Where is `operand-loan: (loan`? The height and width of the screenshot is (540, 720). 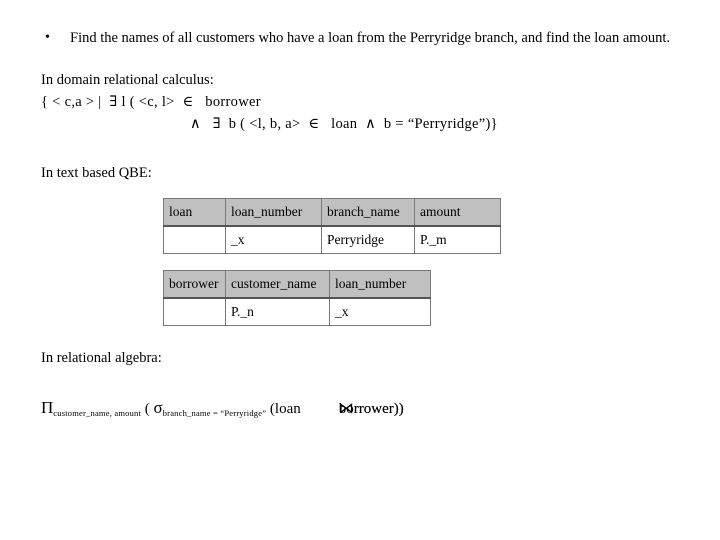 operand-loan: (loan is located at coordinates (283, 409).